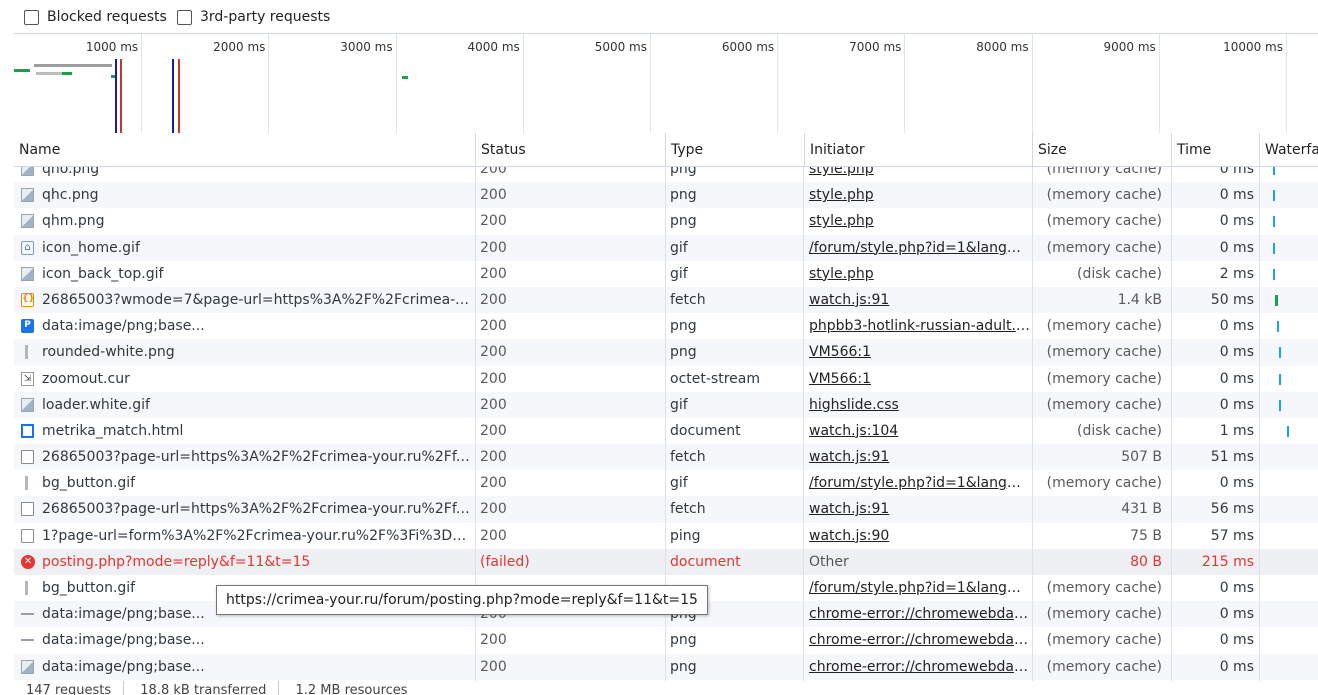 This screenshot has height=695, width=1318. I want to click on request-name: qhm.png, so click(73, 221).